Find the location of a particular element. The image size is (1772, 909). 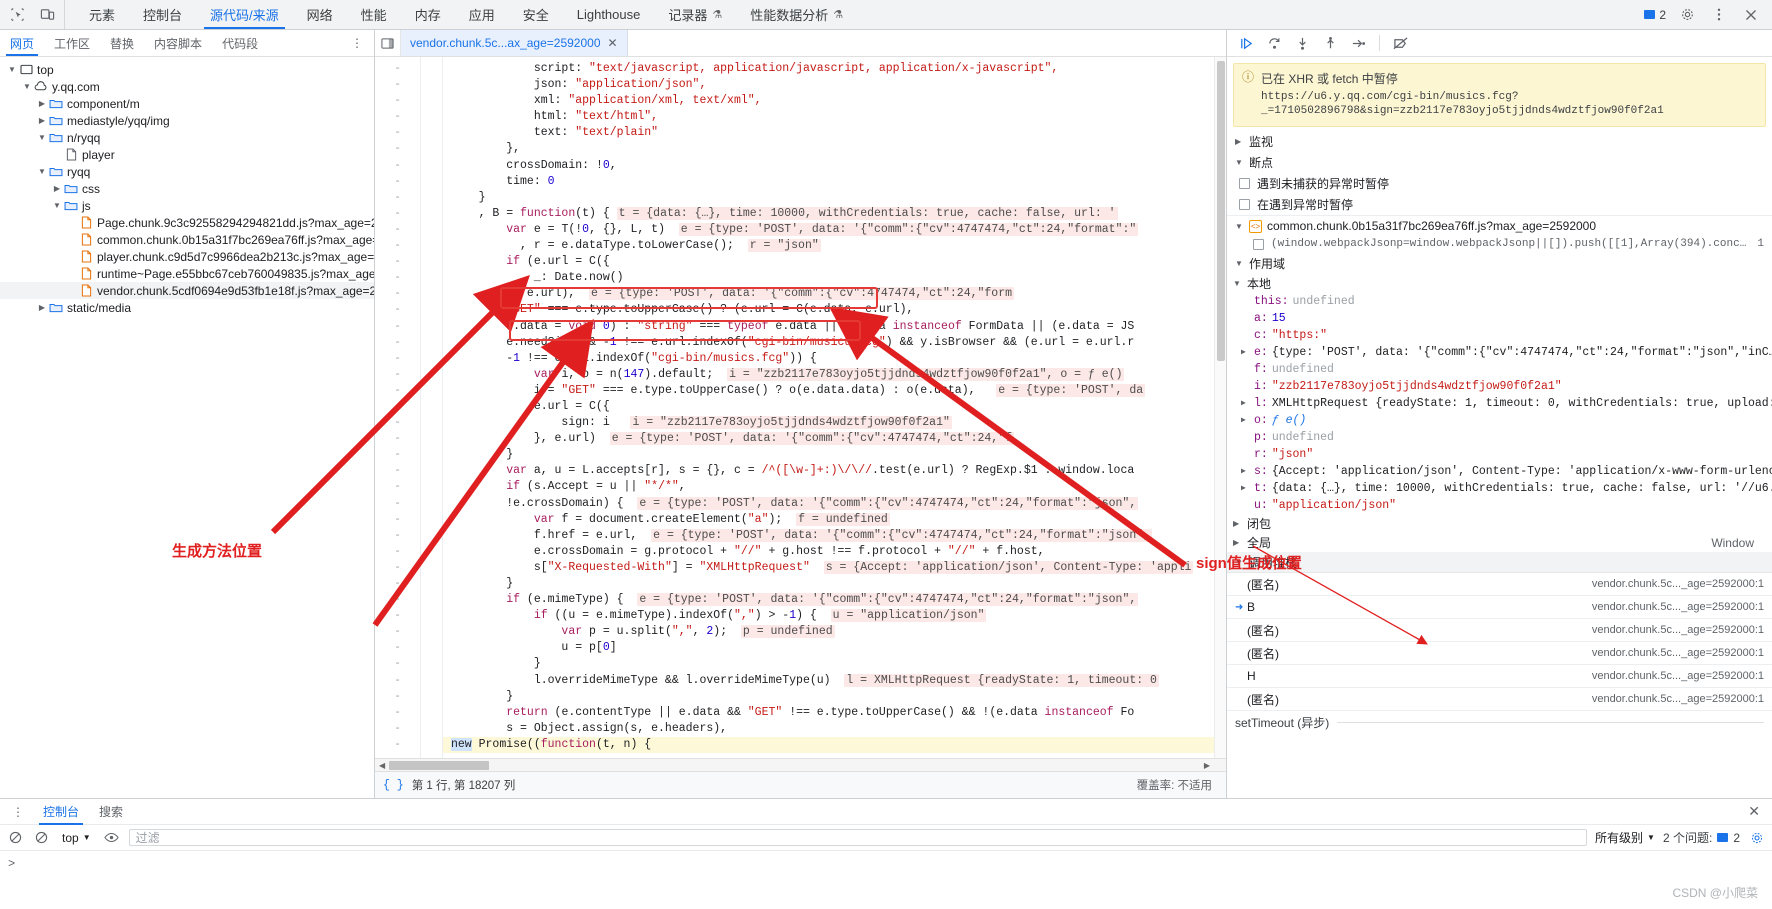

code-line: html: "text/html", is located at coordinates (834, 117).